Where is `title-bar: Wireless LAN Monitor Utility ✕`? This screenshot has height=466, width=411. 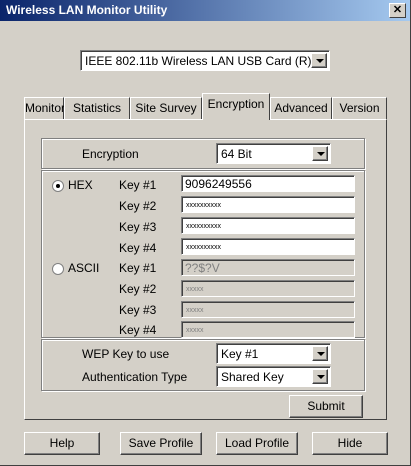
title-bar: Wireless LAN Monitor Utility ✕ is located at coordinates (205, 10).